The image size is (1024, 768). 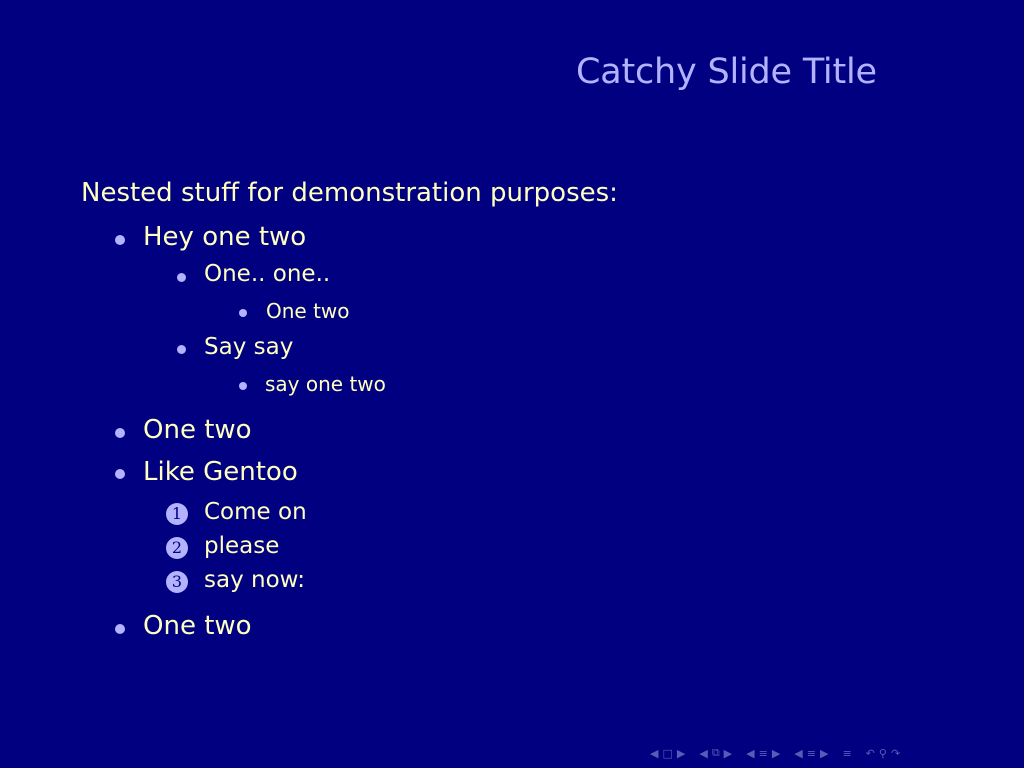 I want to click on nav-subsection-icon: ⧉, so click(x=716, y=753).